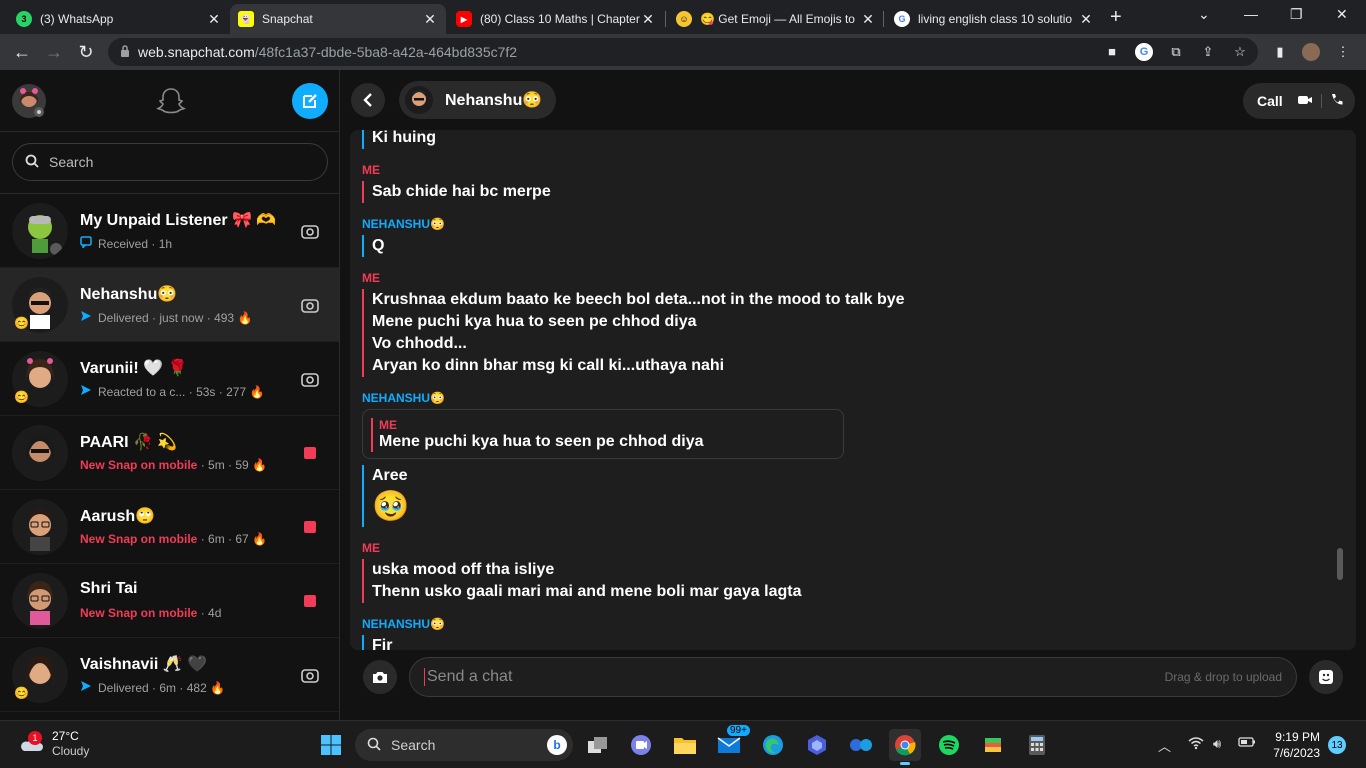  I want to click on google-lens-icon: G, so click(1144, 52).